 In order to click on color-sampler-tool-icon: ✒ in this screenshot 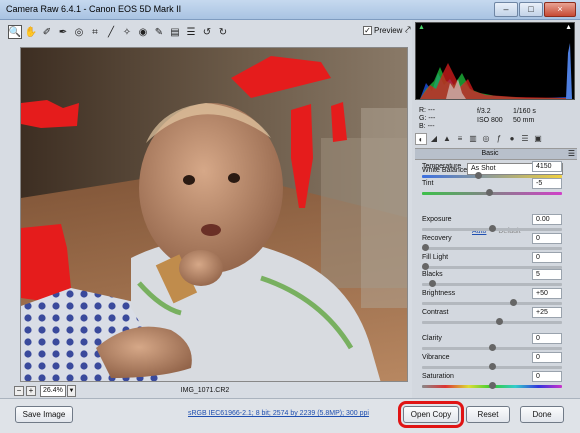, I will do `click(63, 32)`.